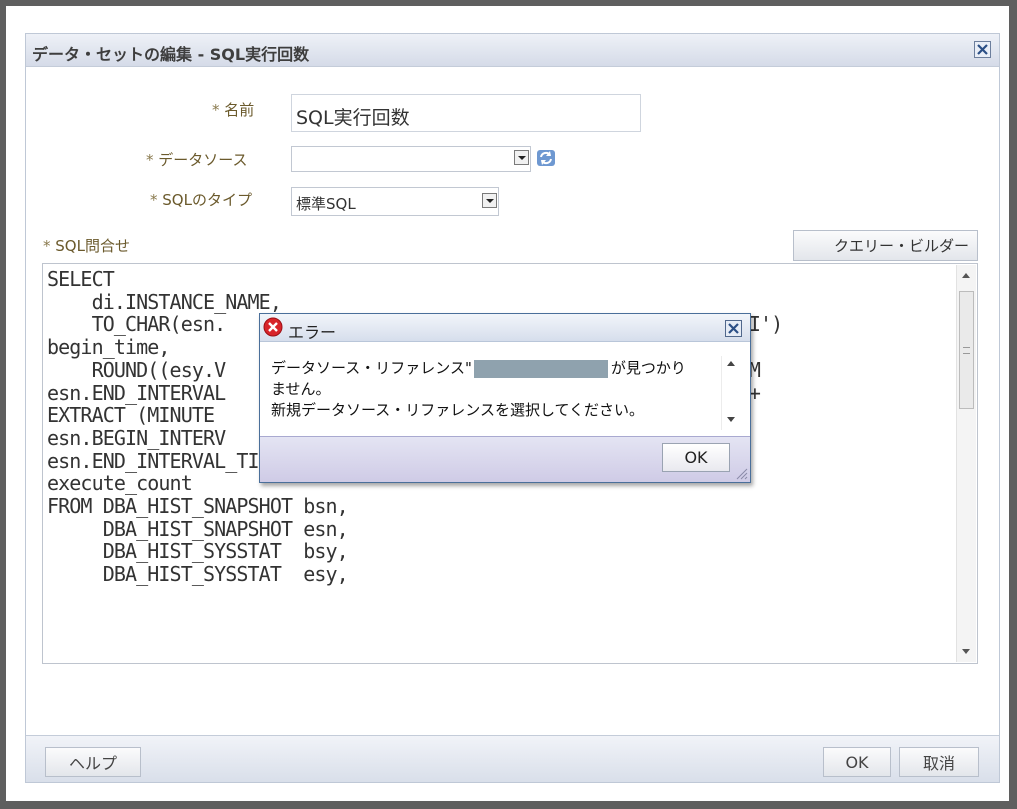 The image size is (1017, 809). Describe the element at coordinates (730, 393) in the screenshot. I see `error-scrollbar` at that location.